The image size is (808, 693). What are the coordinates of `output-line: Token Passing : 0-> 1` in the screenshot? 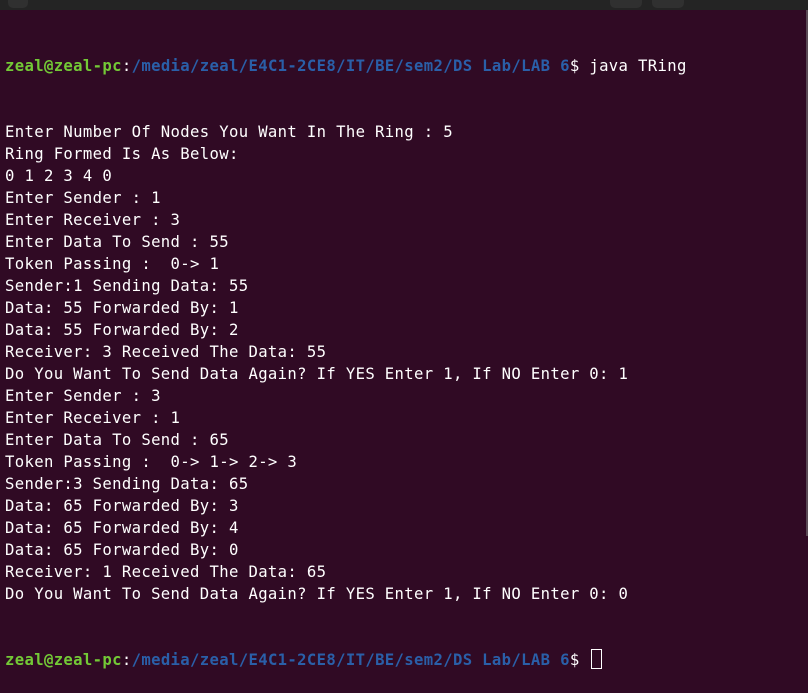 It's located at (112, 264).